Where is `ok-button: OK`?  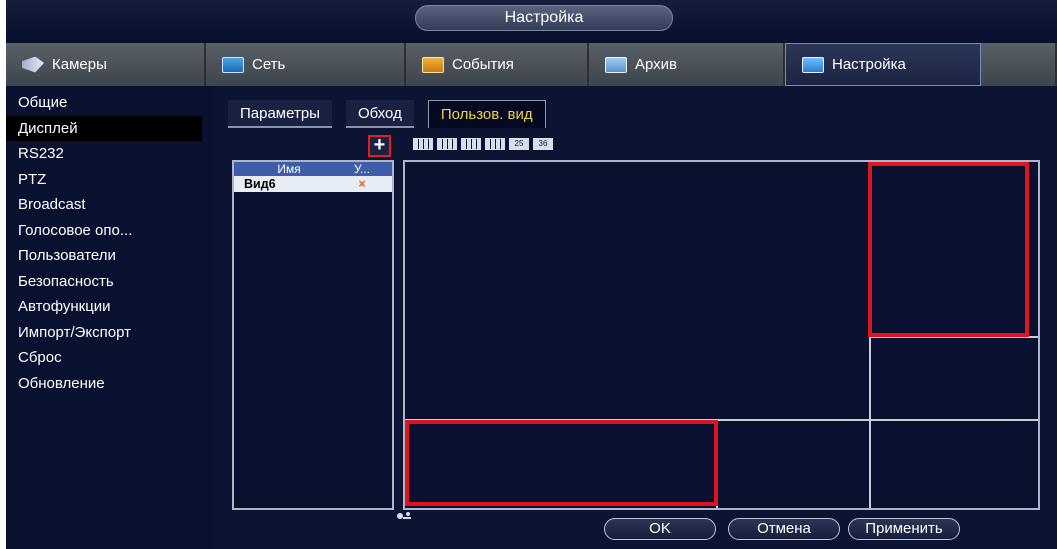
ok-button: OK is located at coordinates (660, 529).